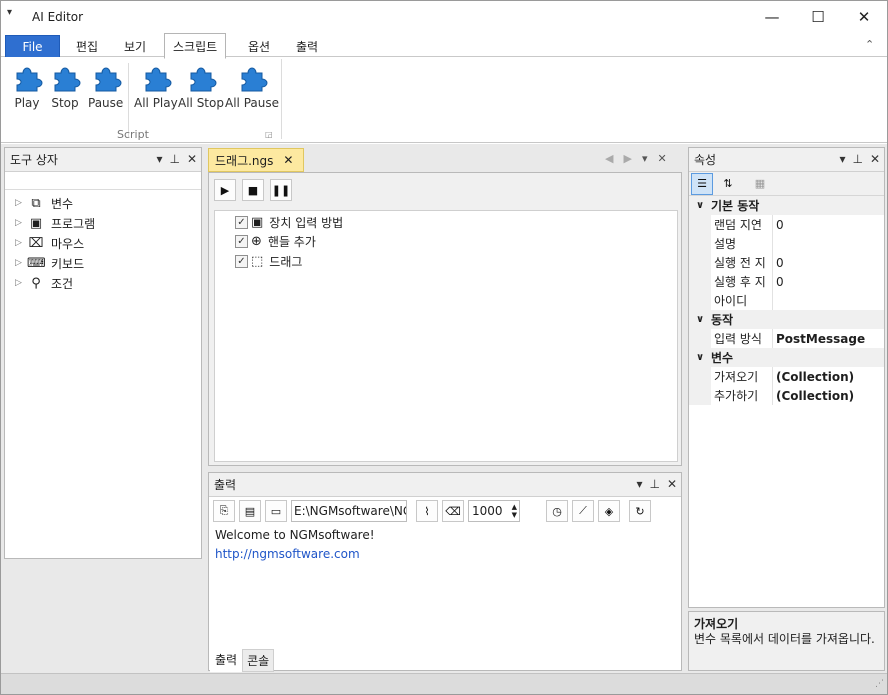  I want to click on property-row: 랜덤 지연 0, so click(786, 224).